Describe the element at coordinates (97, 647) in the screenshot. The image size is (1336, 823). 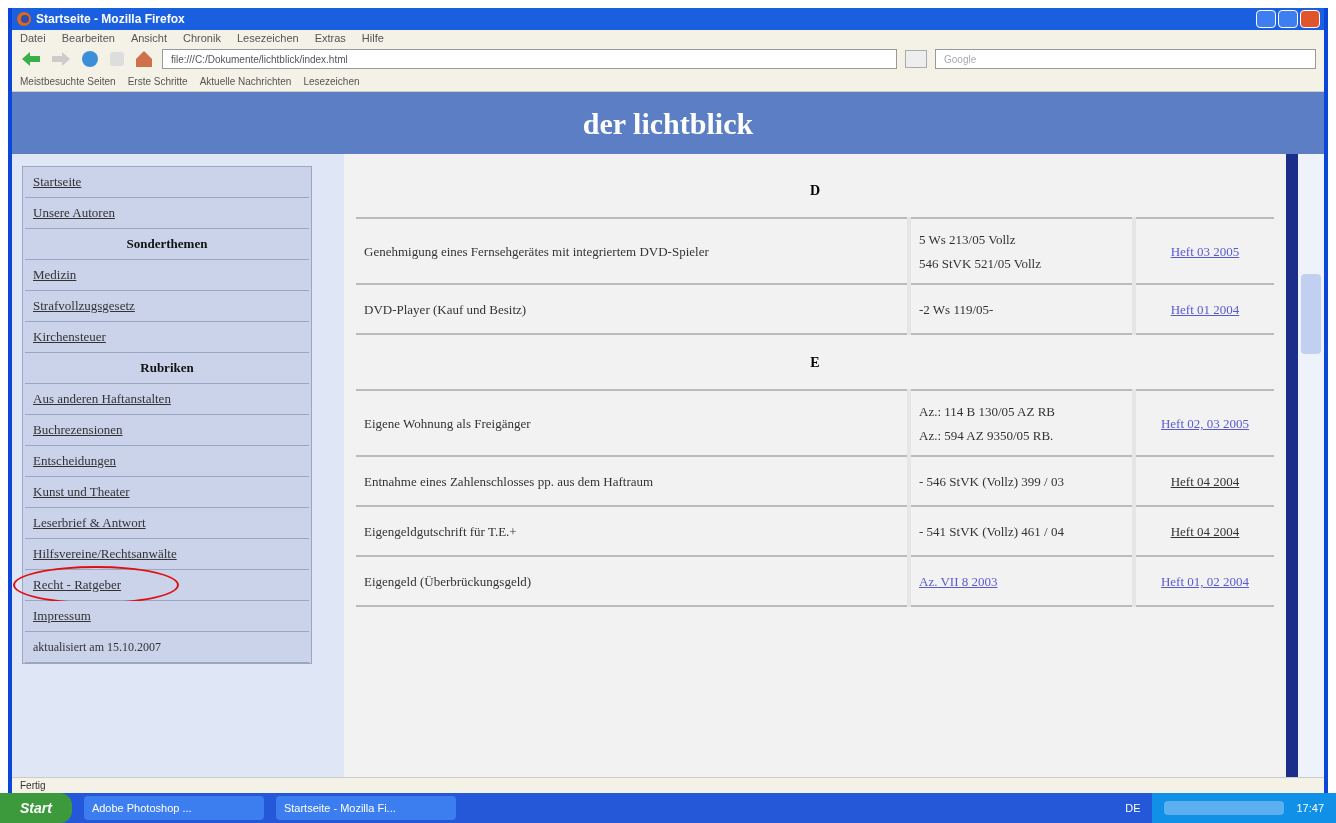
I see `update-note: aktualisiert am 15.10.2007` at that location.